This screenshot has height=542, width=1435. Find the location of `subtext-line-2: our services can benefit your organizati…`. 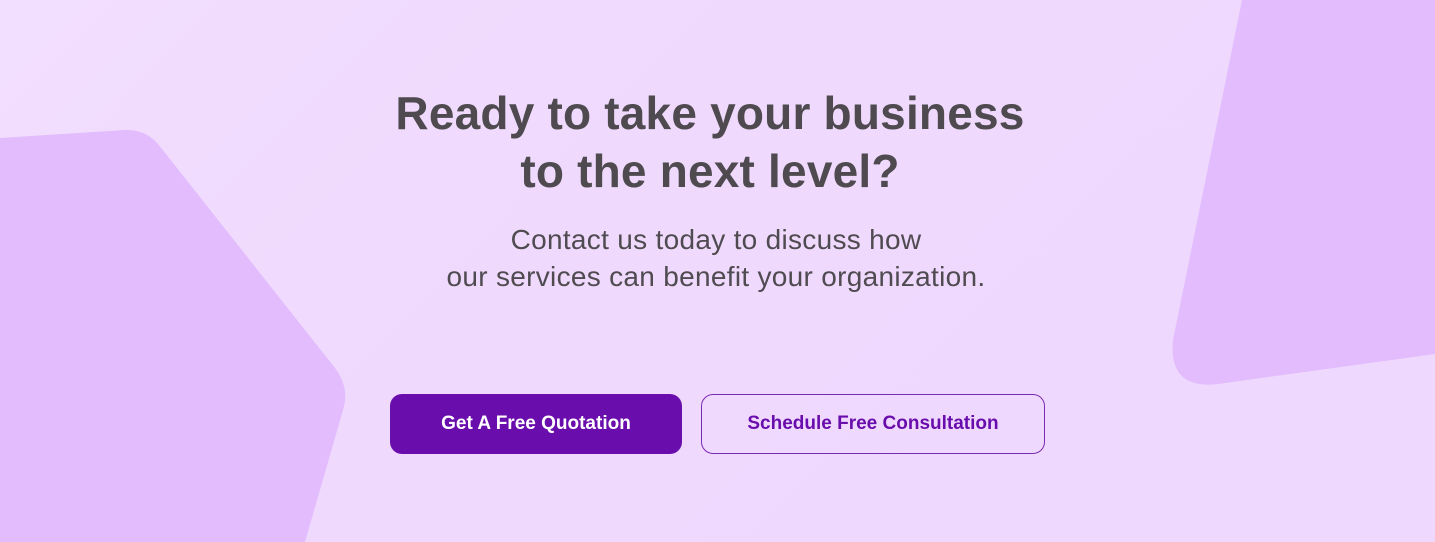

subtext-line-2: our services can benefit your organizati… is located at coordinates (716, 276).